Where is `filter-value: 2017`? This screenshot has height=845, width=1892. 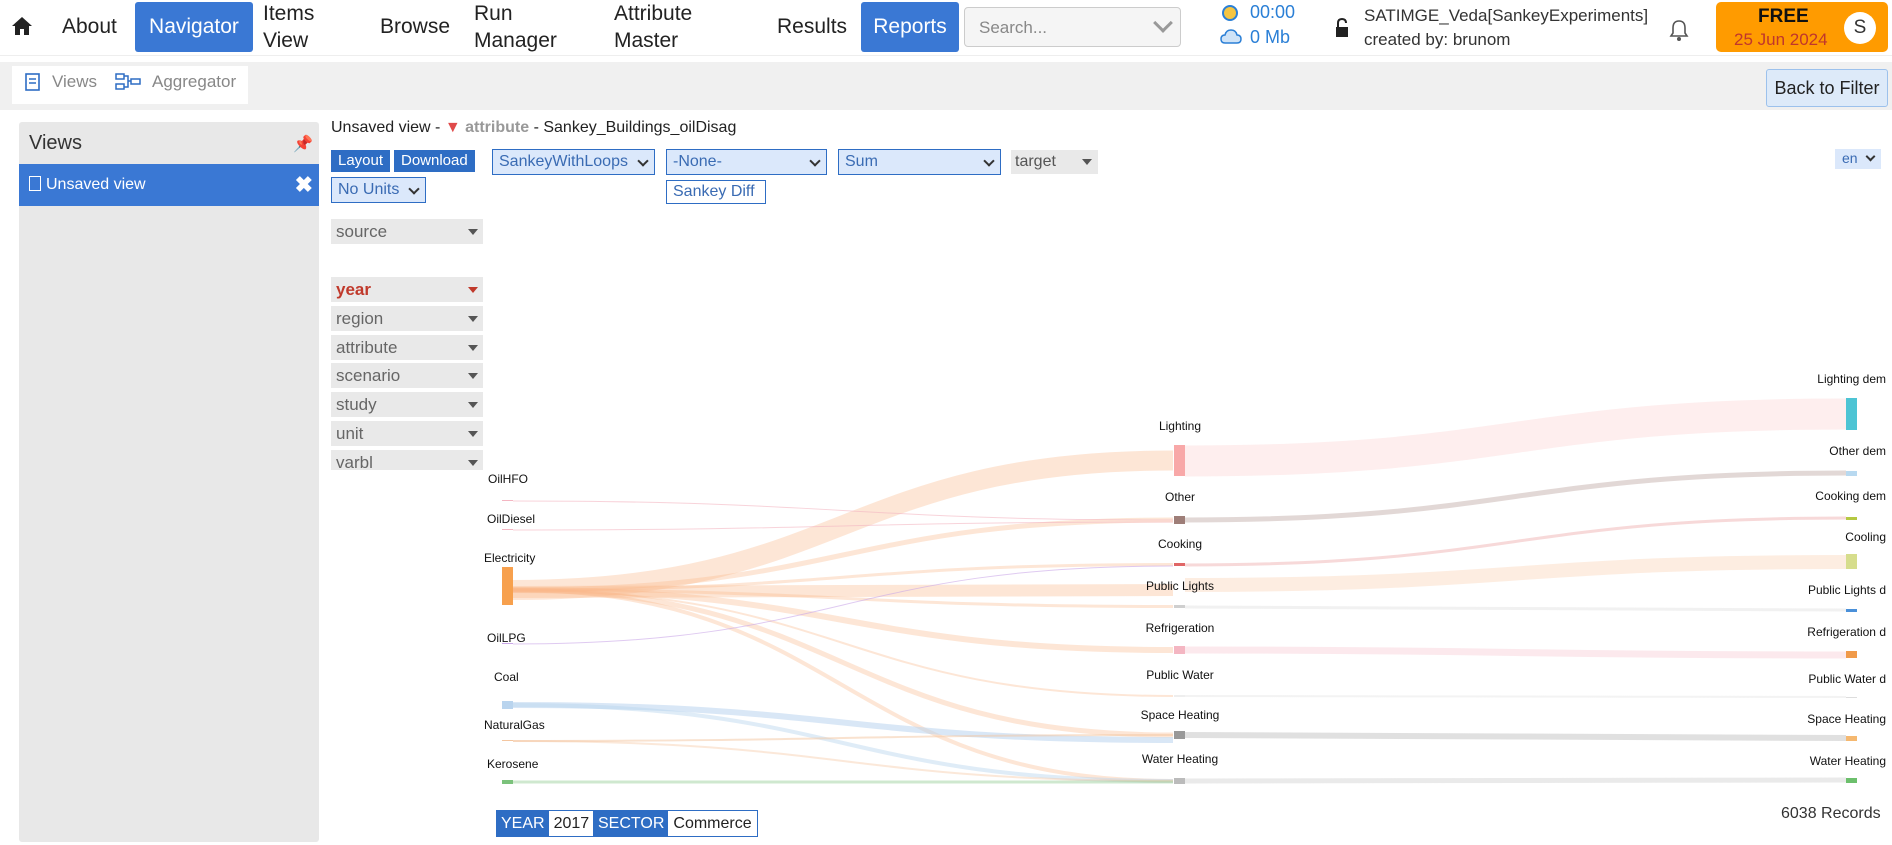 filter-value: 2017 is located at coordinates (571, 823).